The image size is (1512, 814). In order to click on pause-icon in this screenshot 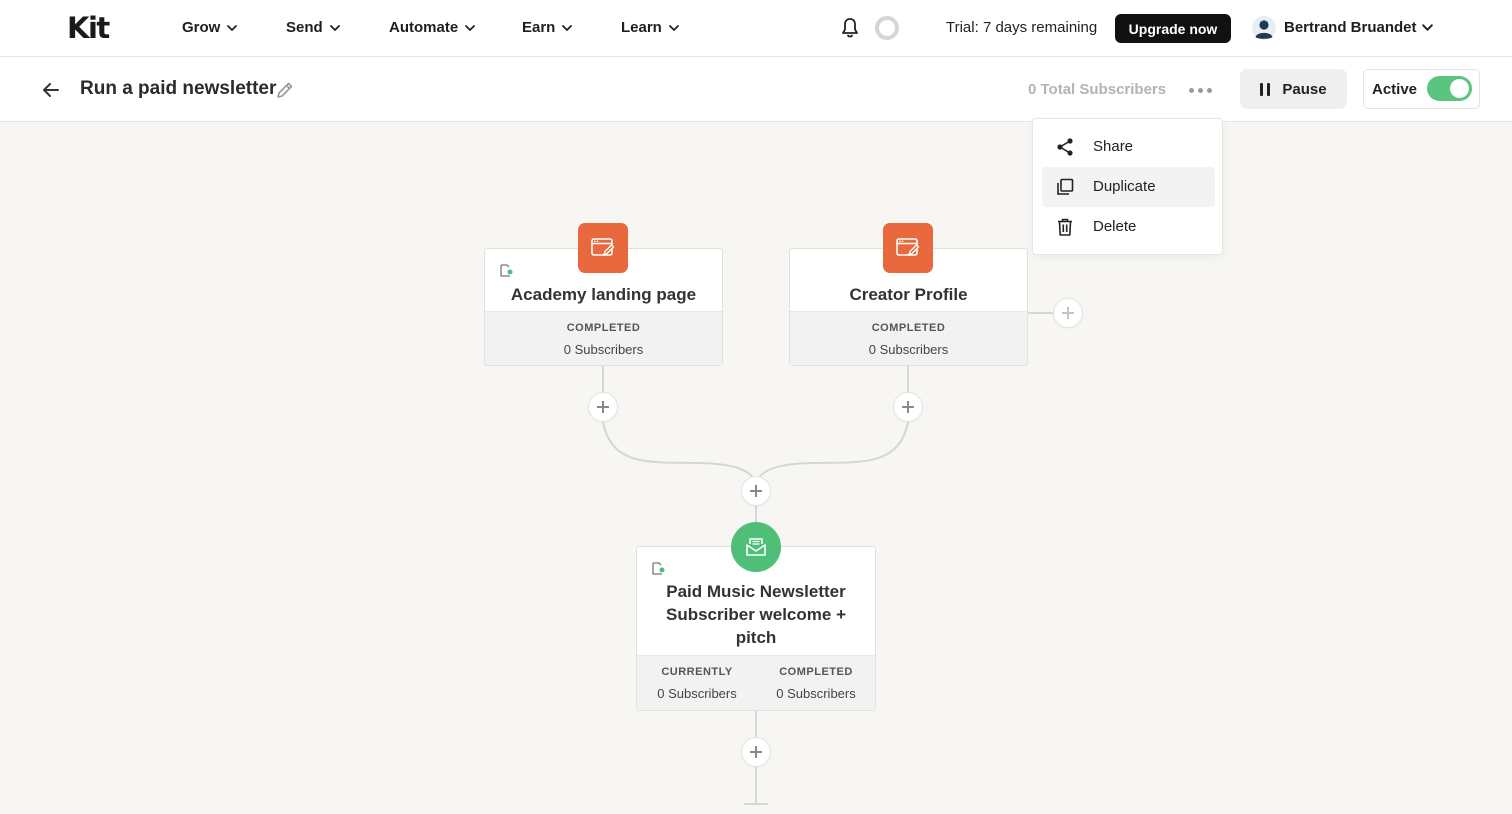, I will do `click(1265, 89)`.